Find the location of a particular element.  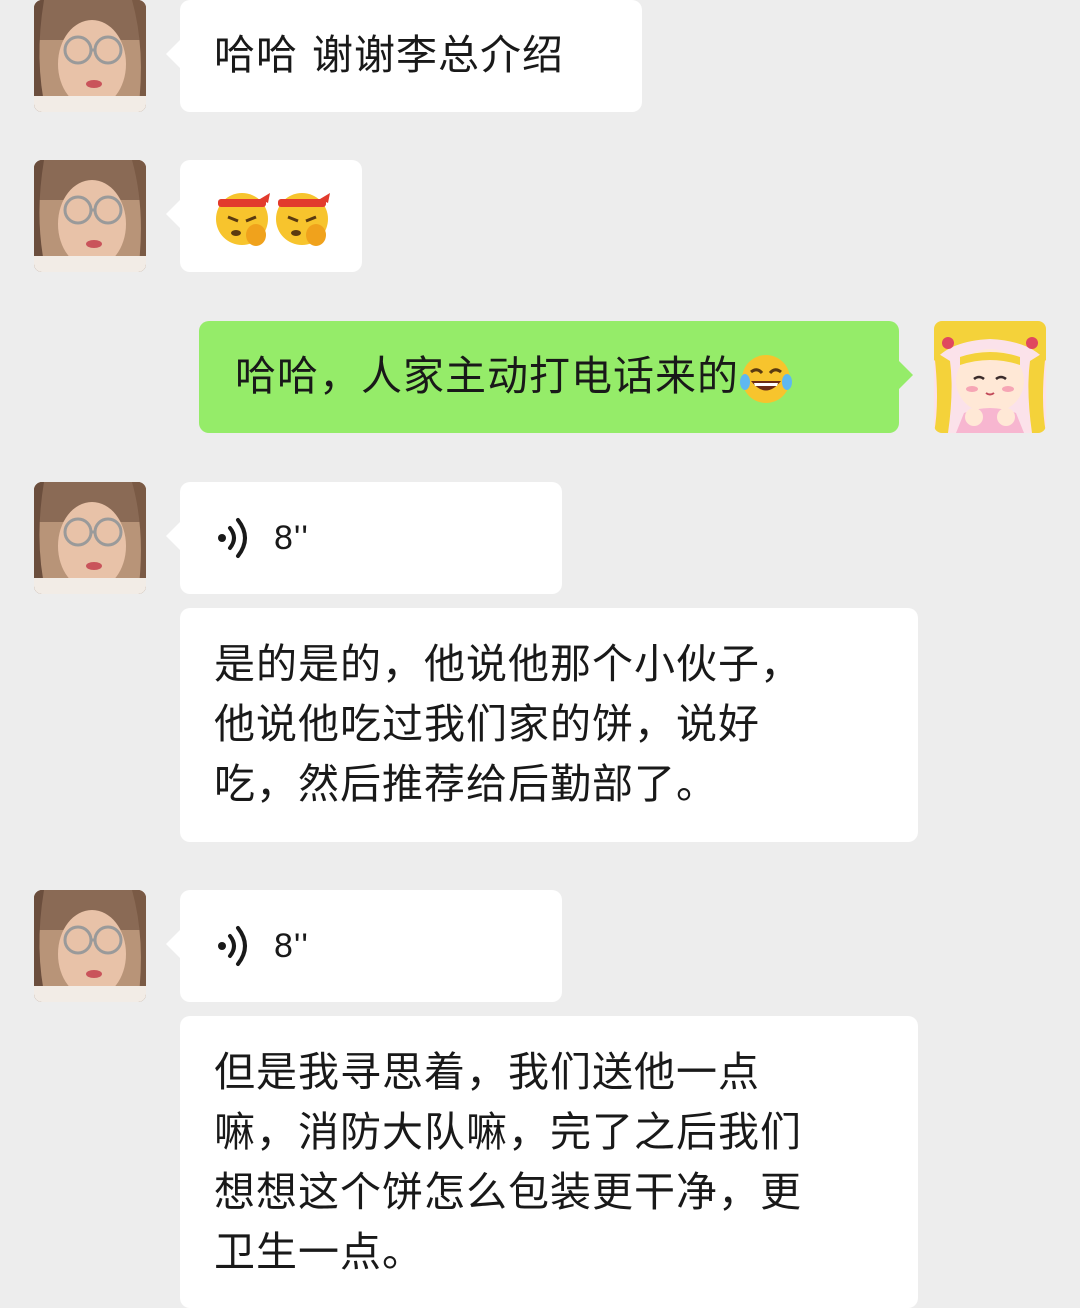

tears-of-joy-emoji-icon is located at coordinates (766, 379).